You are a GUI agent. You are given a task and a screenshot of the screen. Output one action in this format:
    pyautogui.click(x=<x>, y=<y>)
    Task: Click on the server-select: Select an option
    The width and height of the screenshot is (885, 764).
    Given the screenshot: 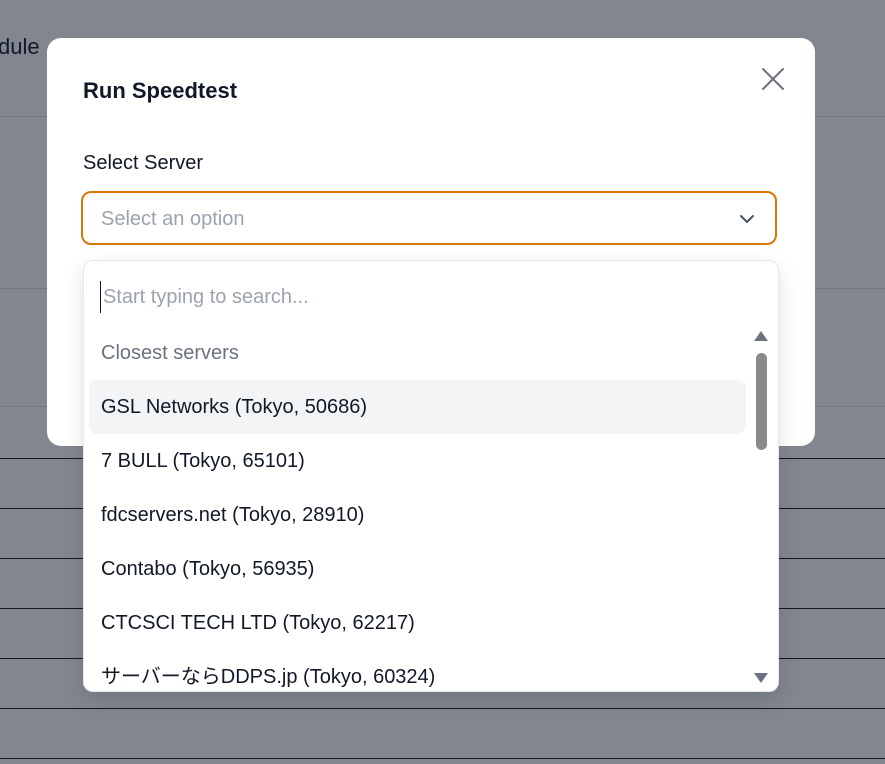 What is the action you would take?
    pyautogui.click(x=429, y=218)
    